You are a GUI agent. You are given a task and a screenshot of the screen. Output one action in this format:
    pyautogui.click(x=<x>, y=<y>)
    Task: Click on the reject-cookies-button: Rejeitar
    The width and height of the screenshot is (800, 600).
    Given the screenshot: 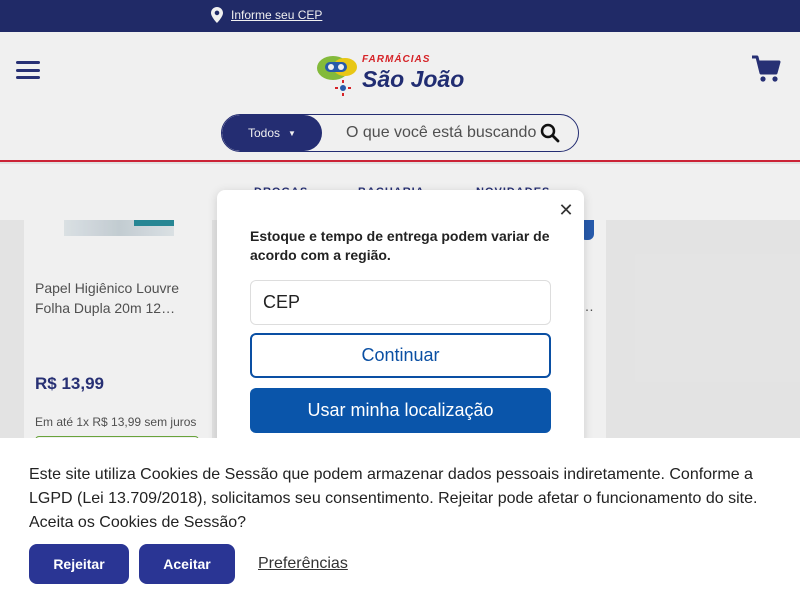 What is the action you would take?
    pyautogui.click(x=79, y=564)
    